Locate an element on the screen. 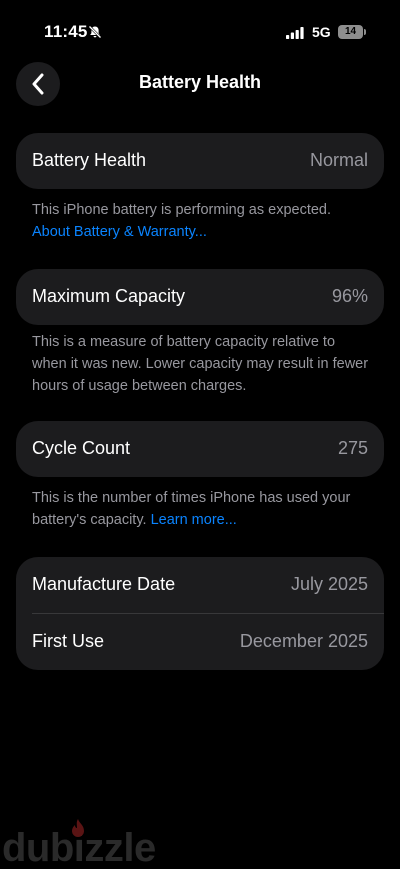  battery-health-row: Battery Health Normal is located at coordinates (200, 161).